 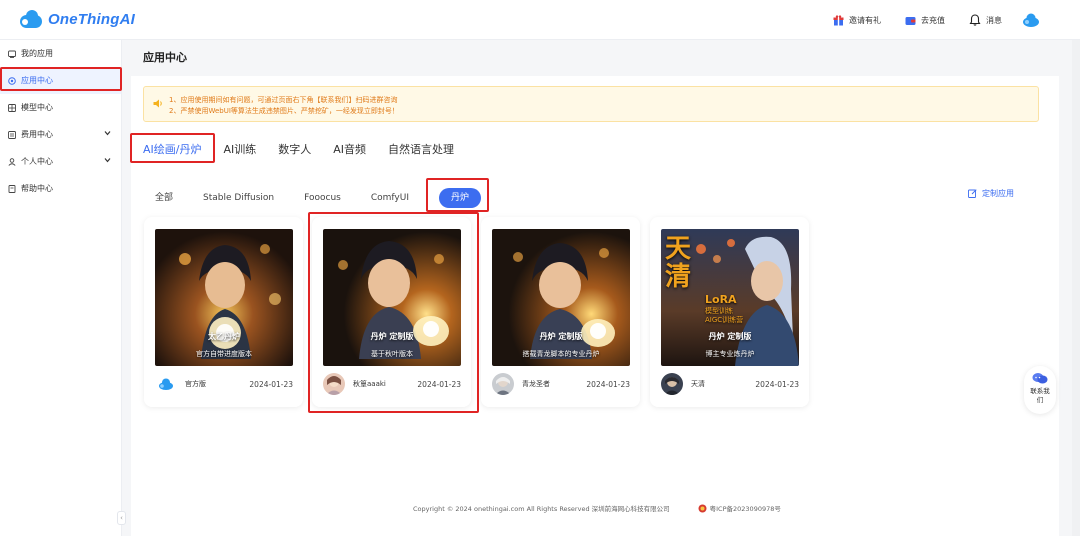 I want to click on author-name: 官方版, so click(x=195, y=384).